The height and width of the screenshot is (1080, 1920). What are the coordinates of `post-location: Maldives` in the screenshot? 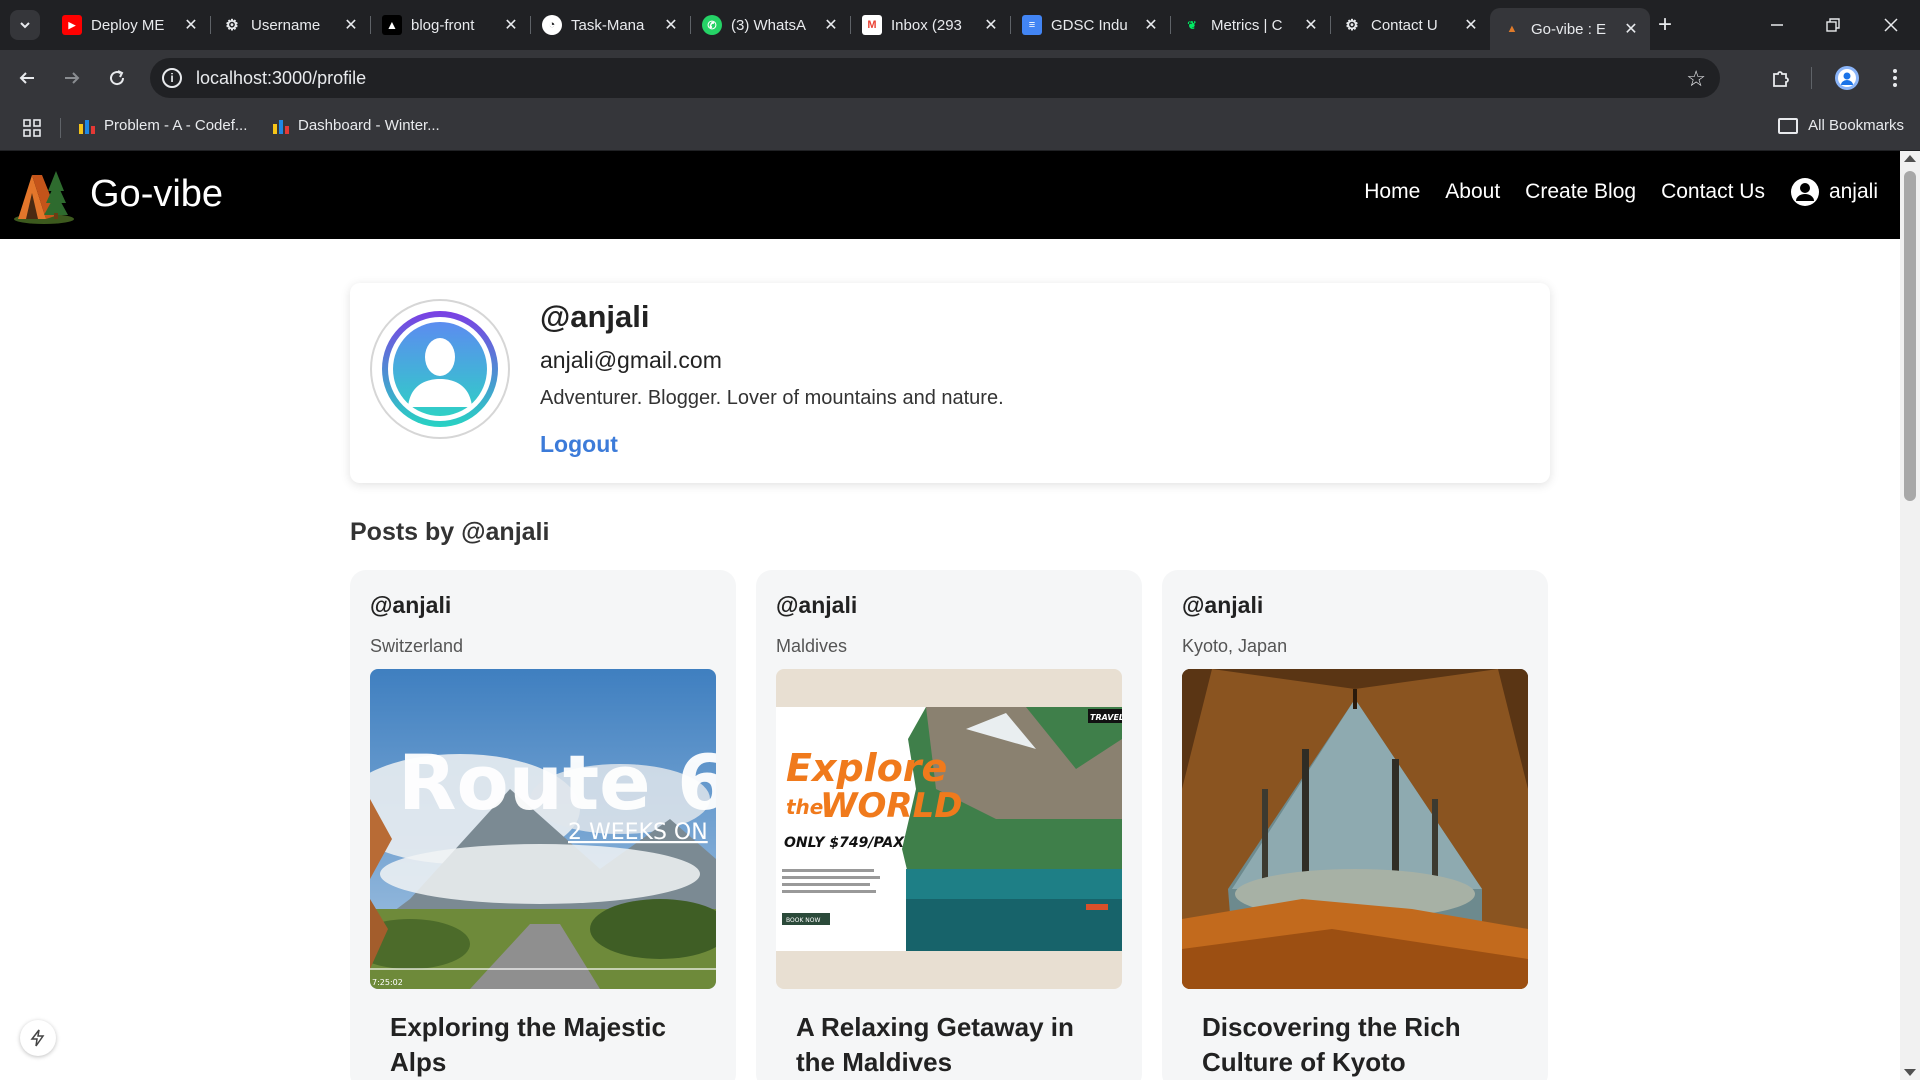 It's located at (812, 646).